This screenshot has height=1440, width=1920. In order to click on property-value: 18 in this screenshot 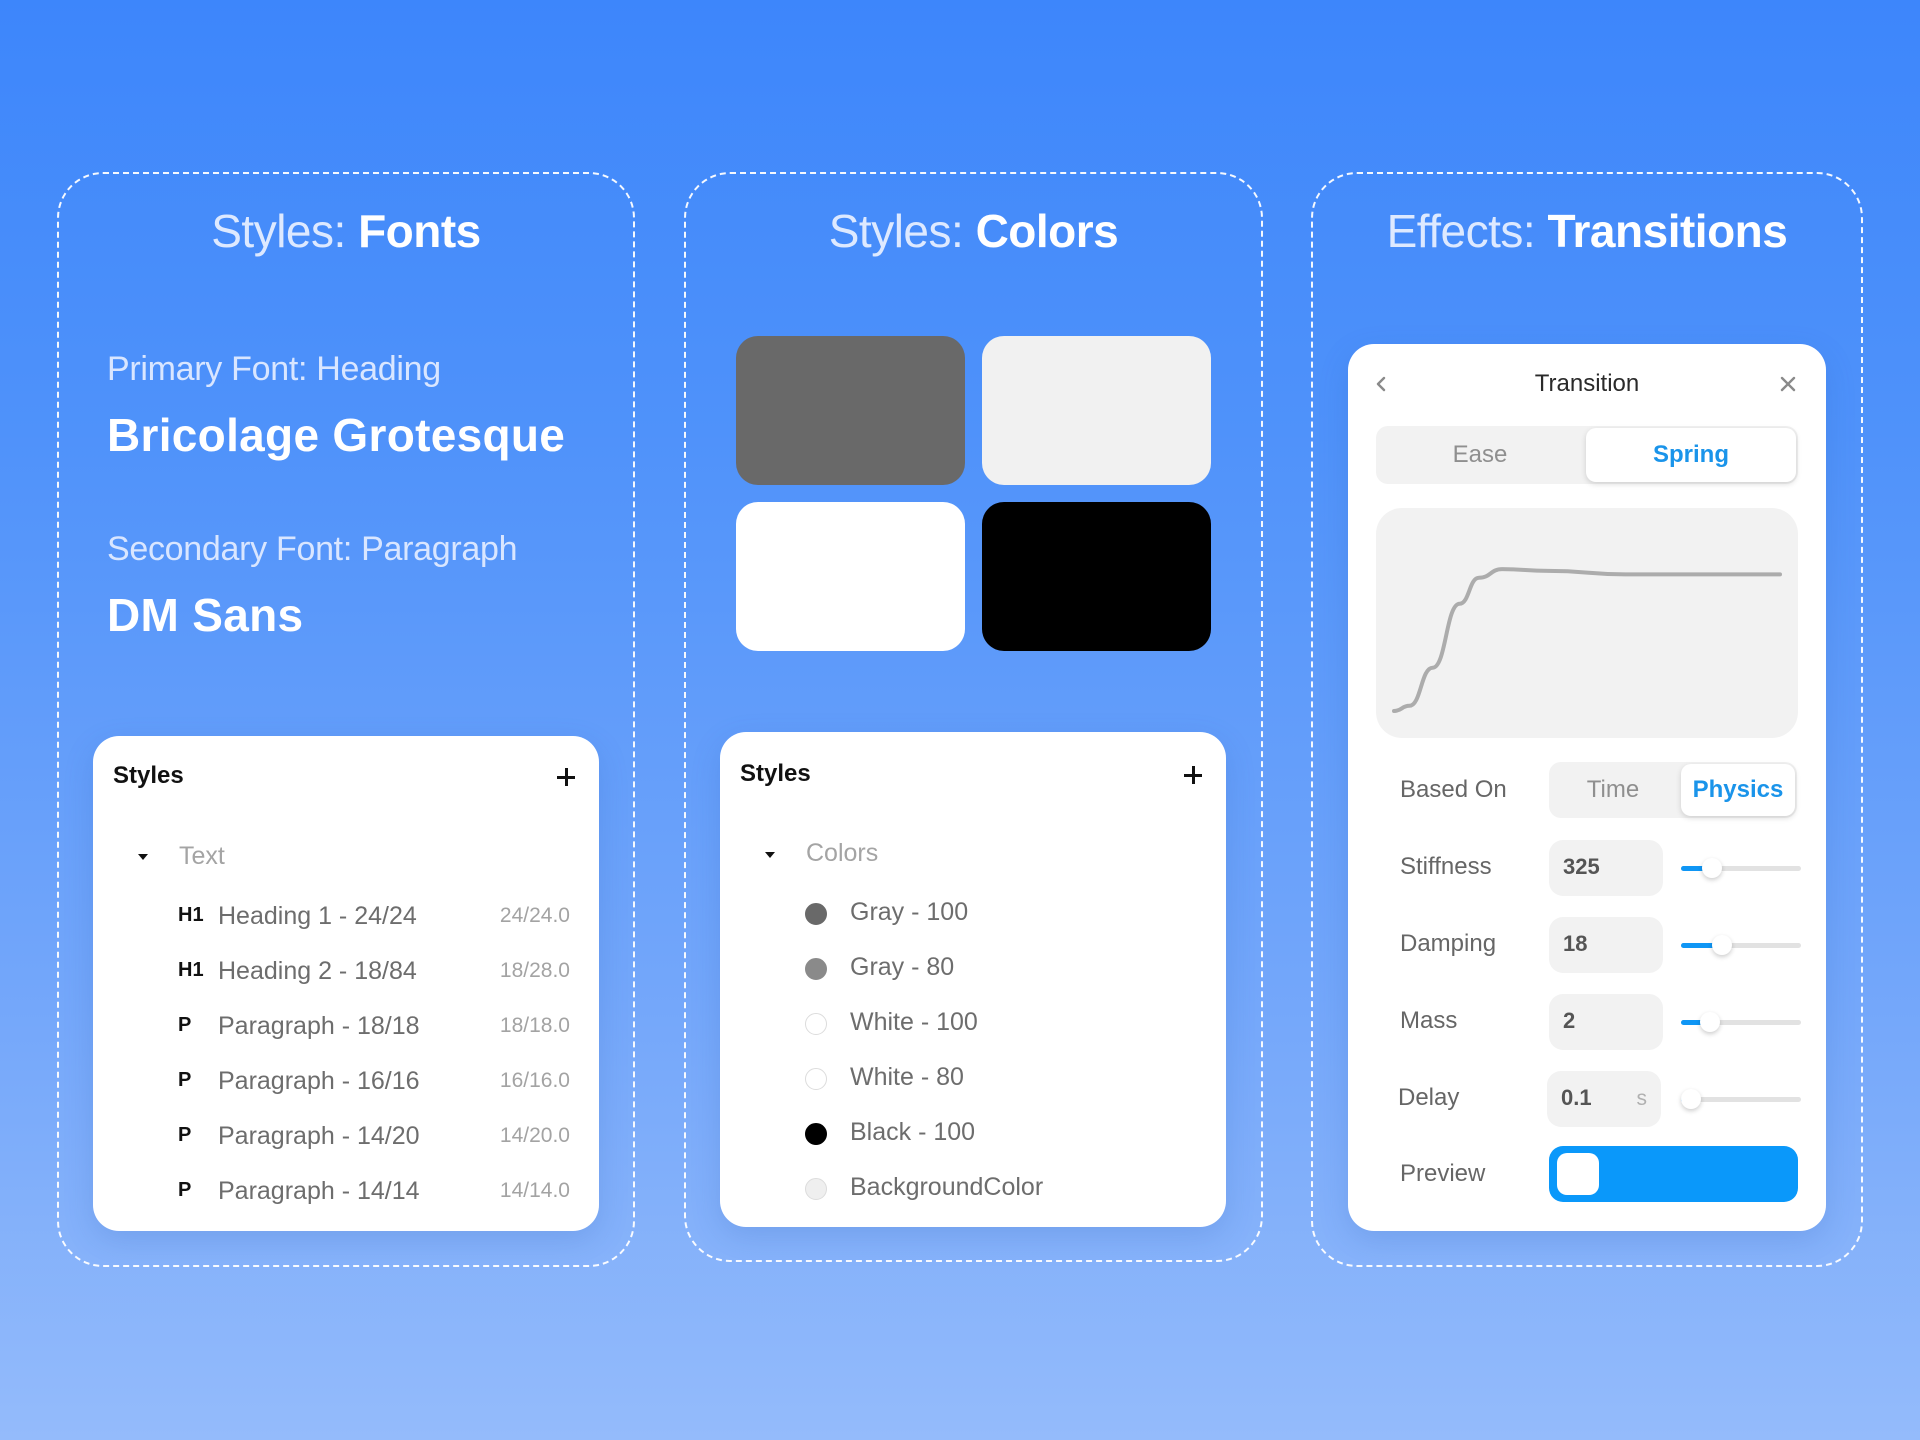, I will do `click(1575, 943)`.